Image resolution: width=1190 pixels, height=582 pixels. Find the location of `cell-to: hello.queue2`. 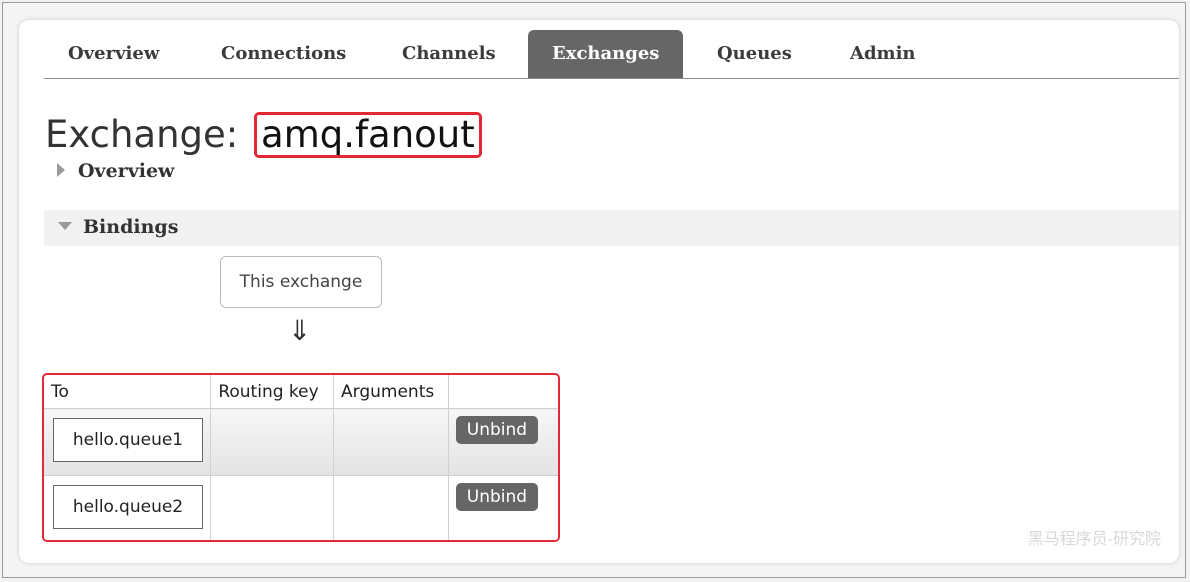

cell-to: hello.queue2 is located at coordinates (128, 507).